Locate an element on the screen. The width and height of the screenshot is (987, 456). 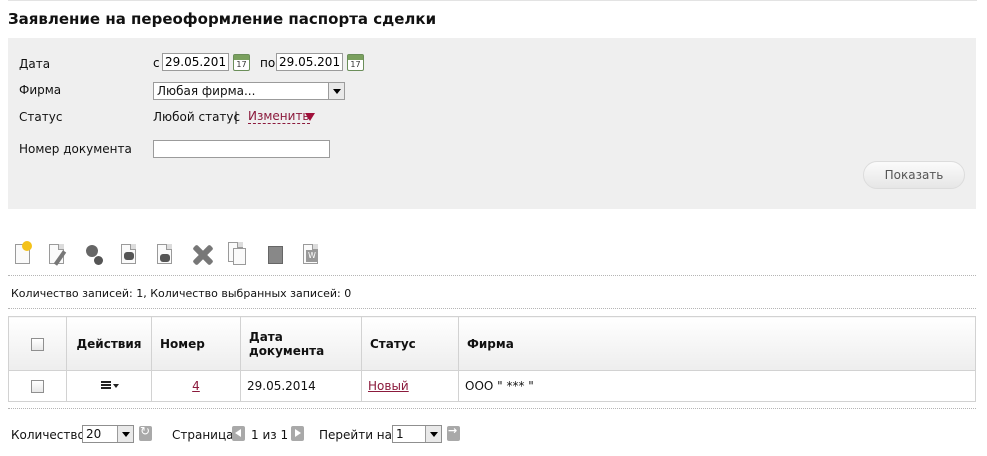
show-button: Показать is located at coordinates (914, 175).